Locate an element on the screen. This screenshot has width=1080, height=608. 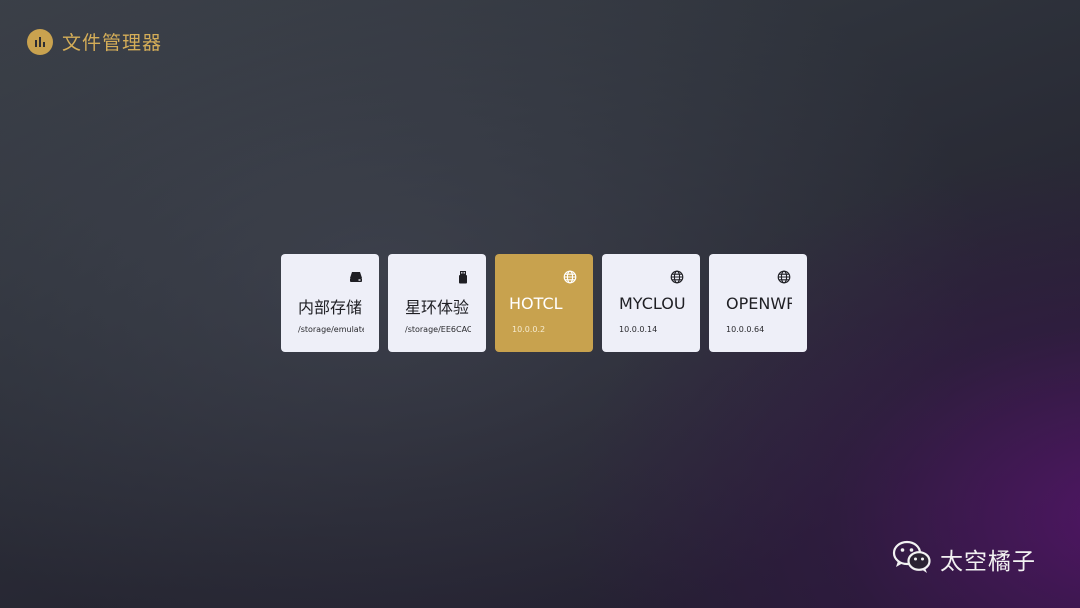
app-title: 文件管理器 is located at coordinates (112, 43).